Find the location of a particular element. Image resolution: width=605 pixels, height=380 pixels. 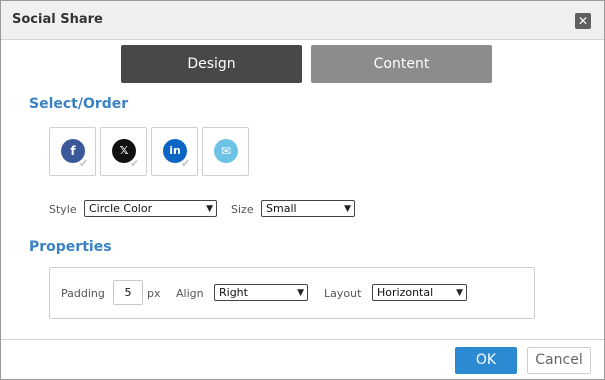

style-select: Circle Color ▼ is located at coordinates (150, 208).